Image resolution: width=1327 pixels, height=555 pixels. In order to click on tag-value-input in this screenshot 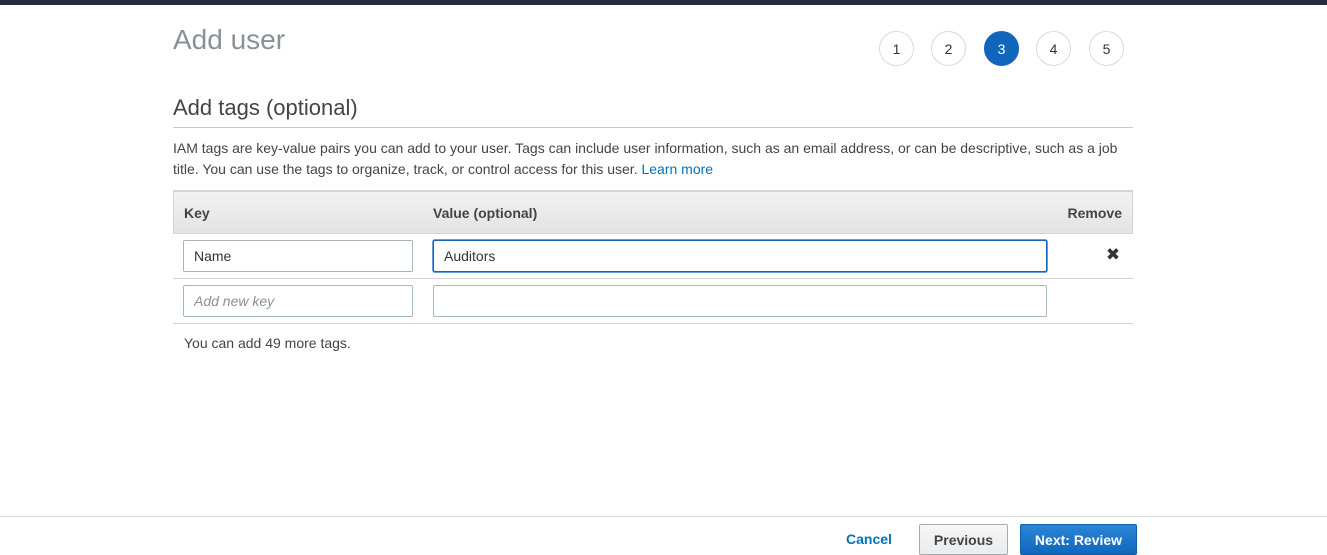, I will do `click(740, 256)`.